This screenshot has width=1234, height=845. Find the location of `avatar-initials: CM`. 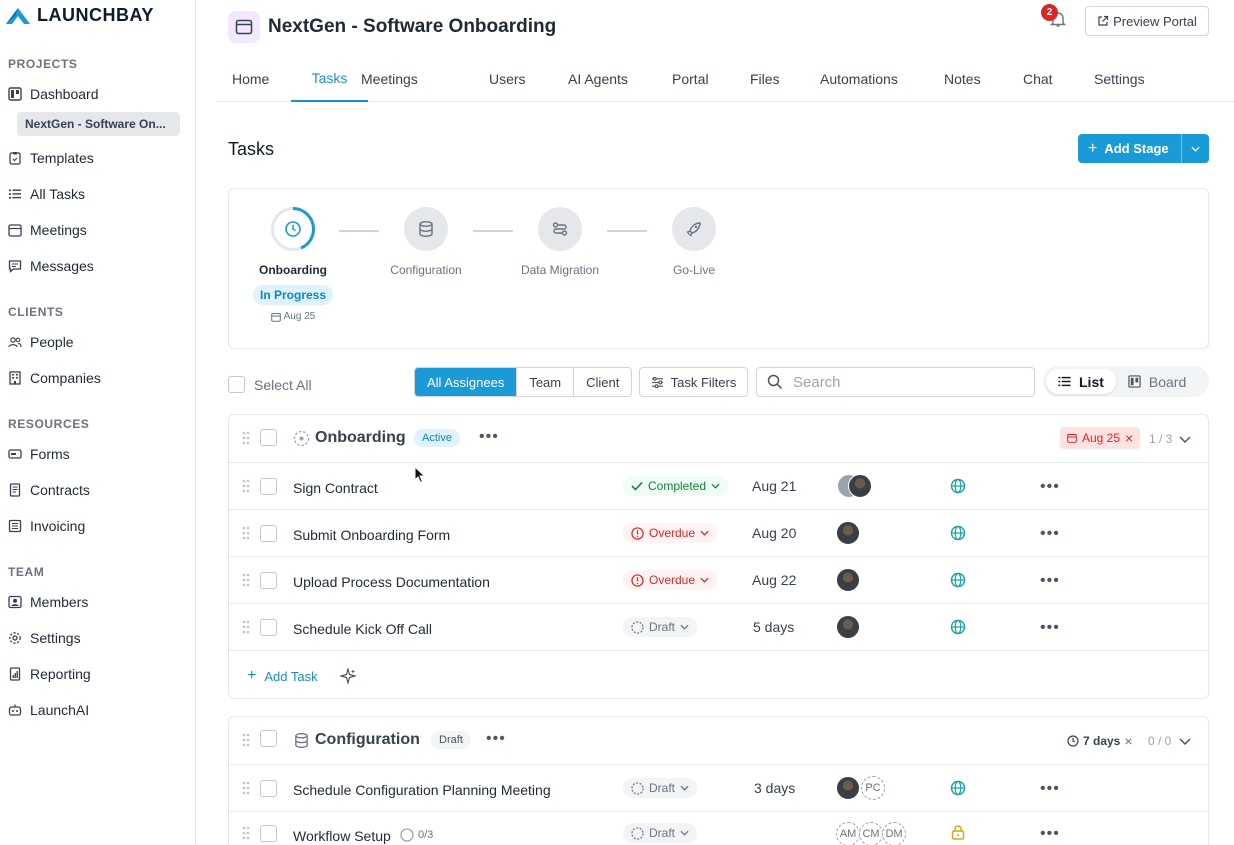

avatar-initials: CM is located at coordinates (871, 833).